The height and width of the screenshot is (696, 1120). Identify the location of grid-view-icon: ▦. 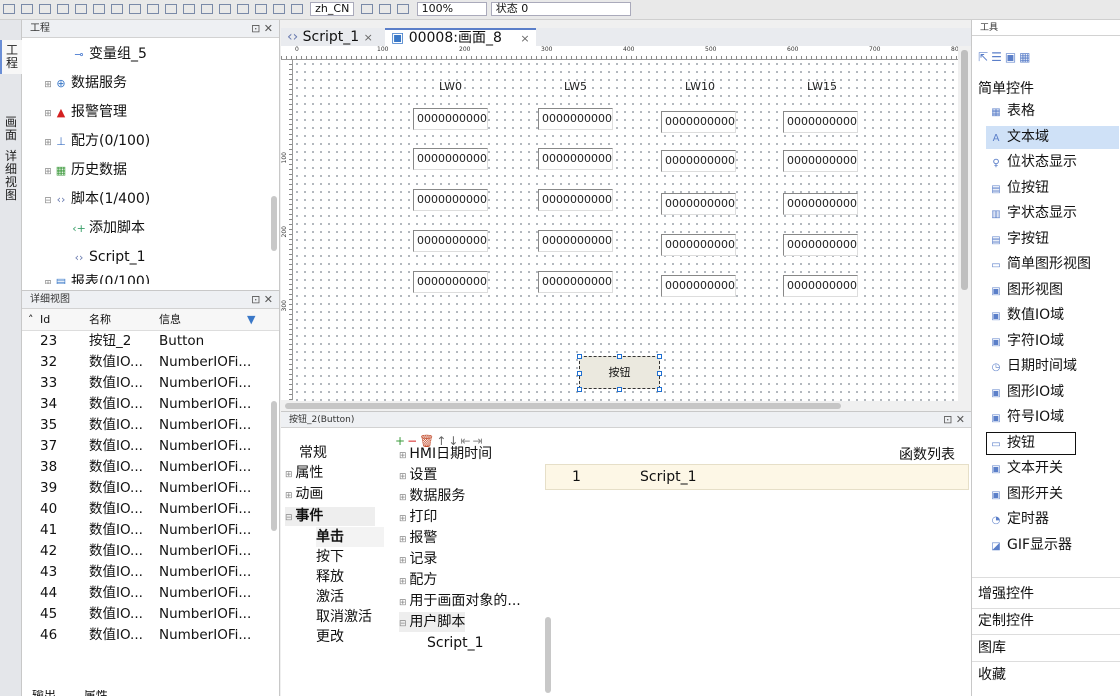
(1026, 57).